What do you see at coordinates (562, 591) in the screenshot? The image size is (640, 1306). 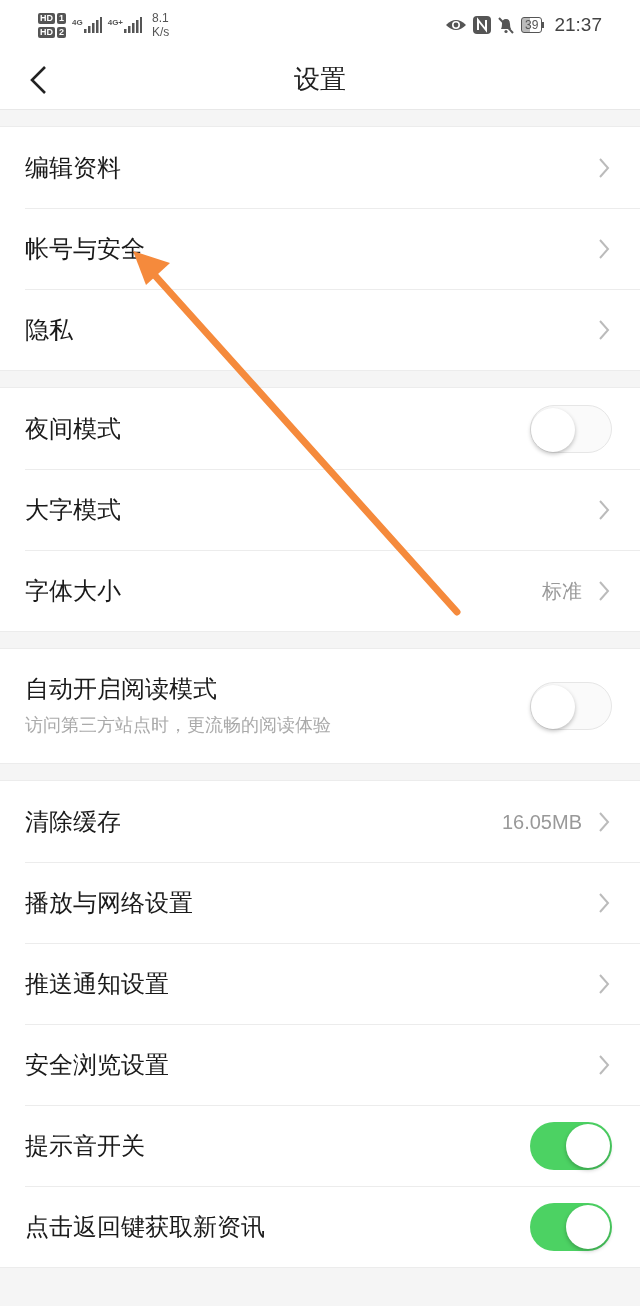 I see `row-value: 标准` at bounding box center [562, 591].